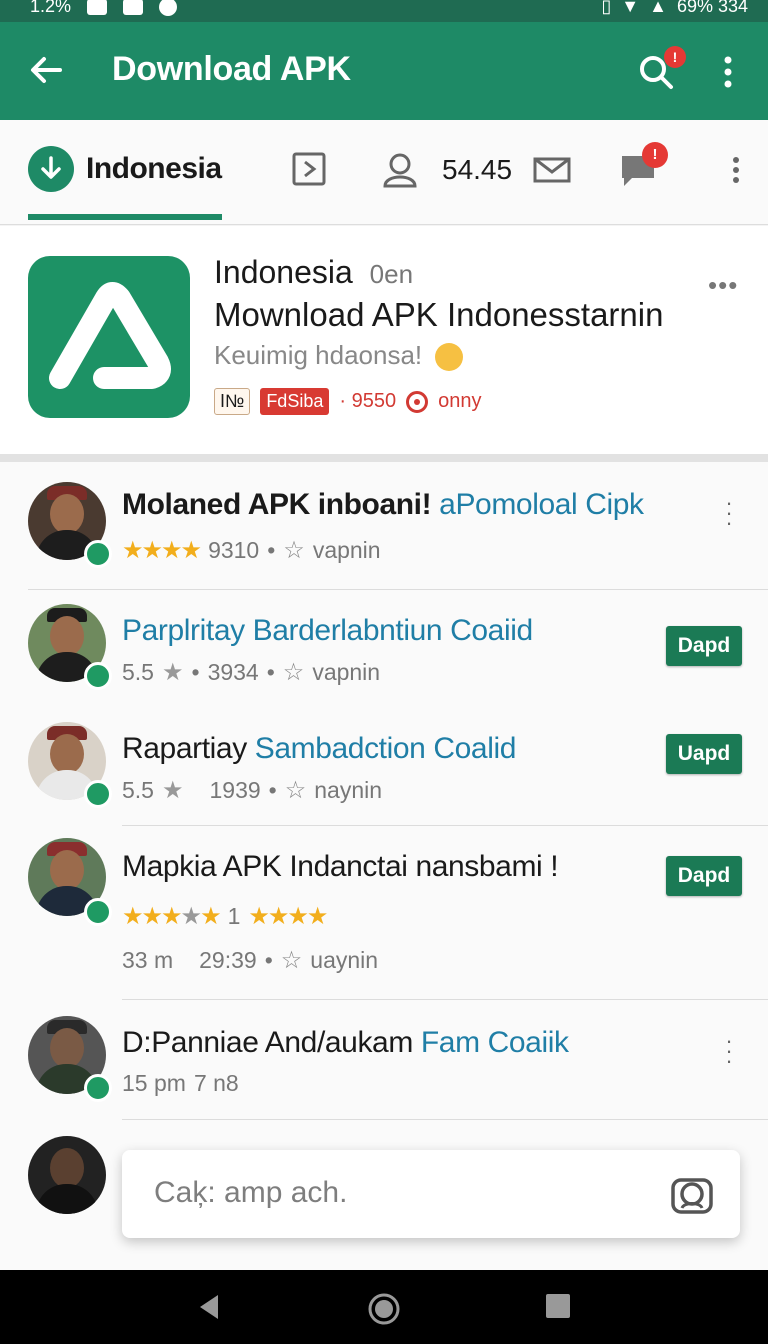 The image size is (768, 1344). Describe the element at coordinates (252, 790) in the screenshot. I see `list-item-meta: 5.5 ★ 1939 • ☆ naynin` at that location.